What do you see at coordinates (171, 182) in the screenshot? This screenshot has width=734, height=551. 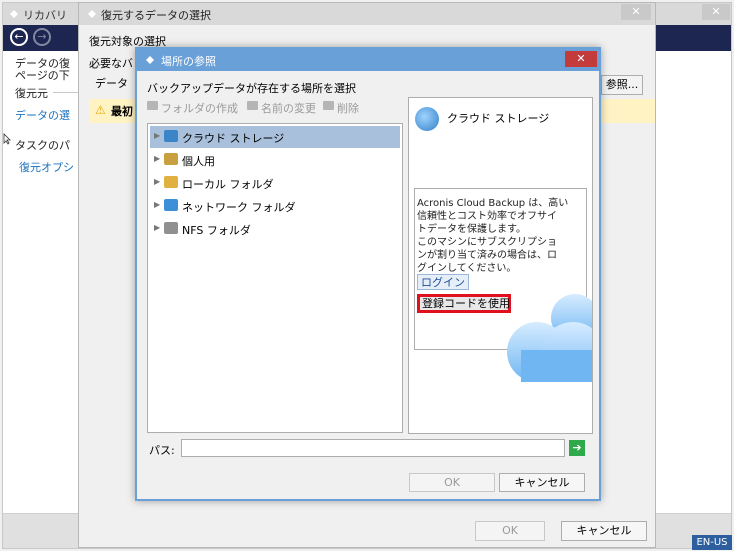 I see `local-folder-icon` at bounding box center [171, 182].